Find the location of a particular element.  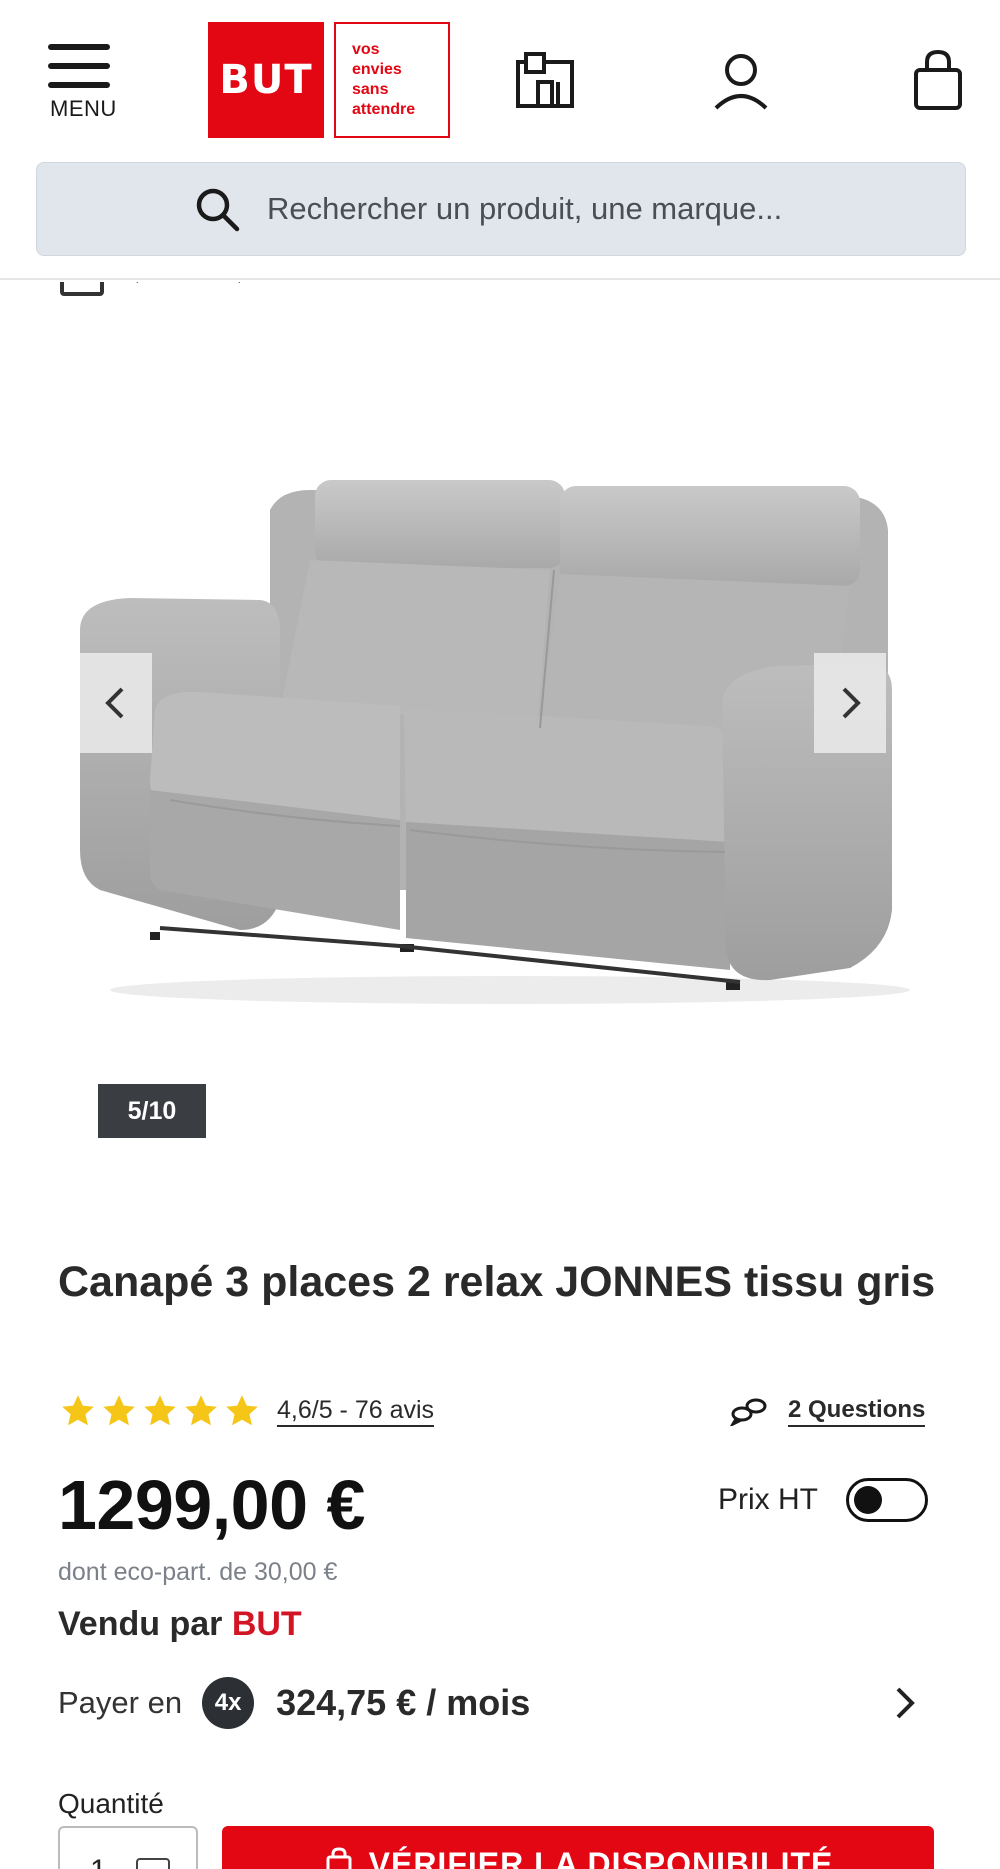

hamburger-icon is located at coordinates (79, 66).